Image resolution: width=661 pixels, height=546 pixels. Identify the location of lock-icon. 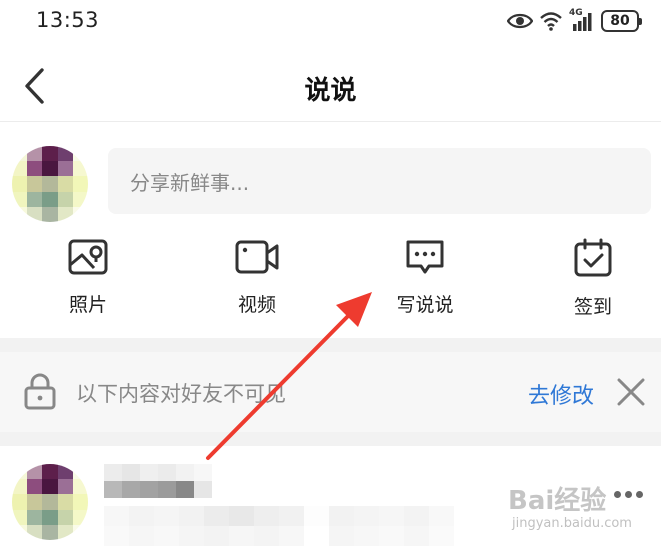
(40, 391).